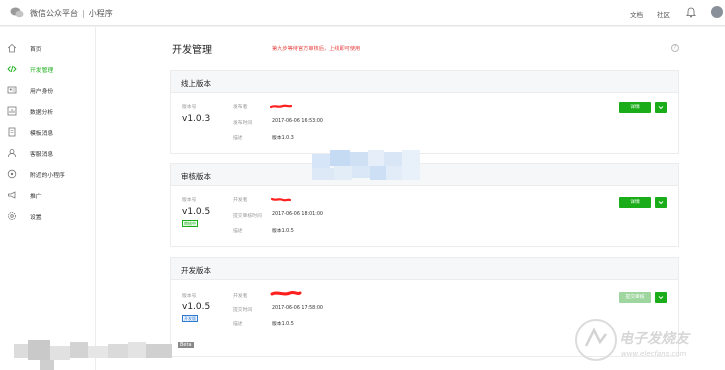  Describe the element at coordinates (196, 270) in the screenshot. I see `card-title: 开发版本` at that location.